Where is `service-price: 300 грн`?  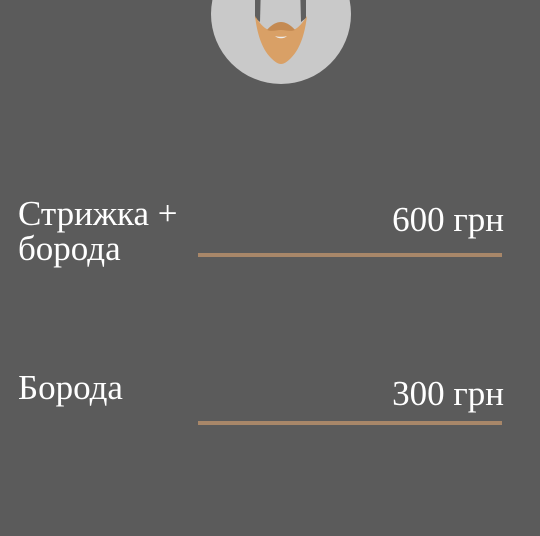 service-price: 300 грн is located at coordinates (448, 393).